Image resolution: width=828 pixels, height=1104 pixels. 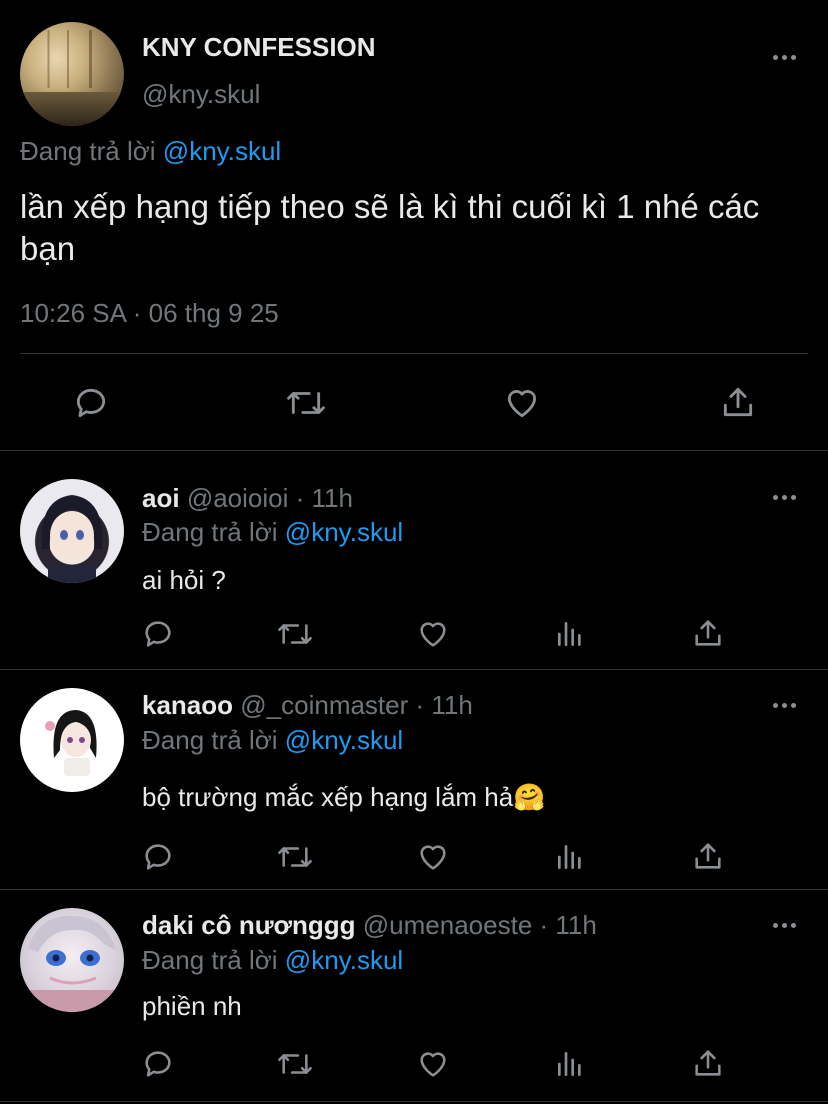 I want to click on author-handle: @_coinmaster, so click(x=324, y=705).